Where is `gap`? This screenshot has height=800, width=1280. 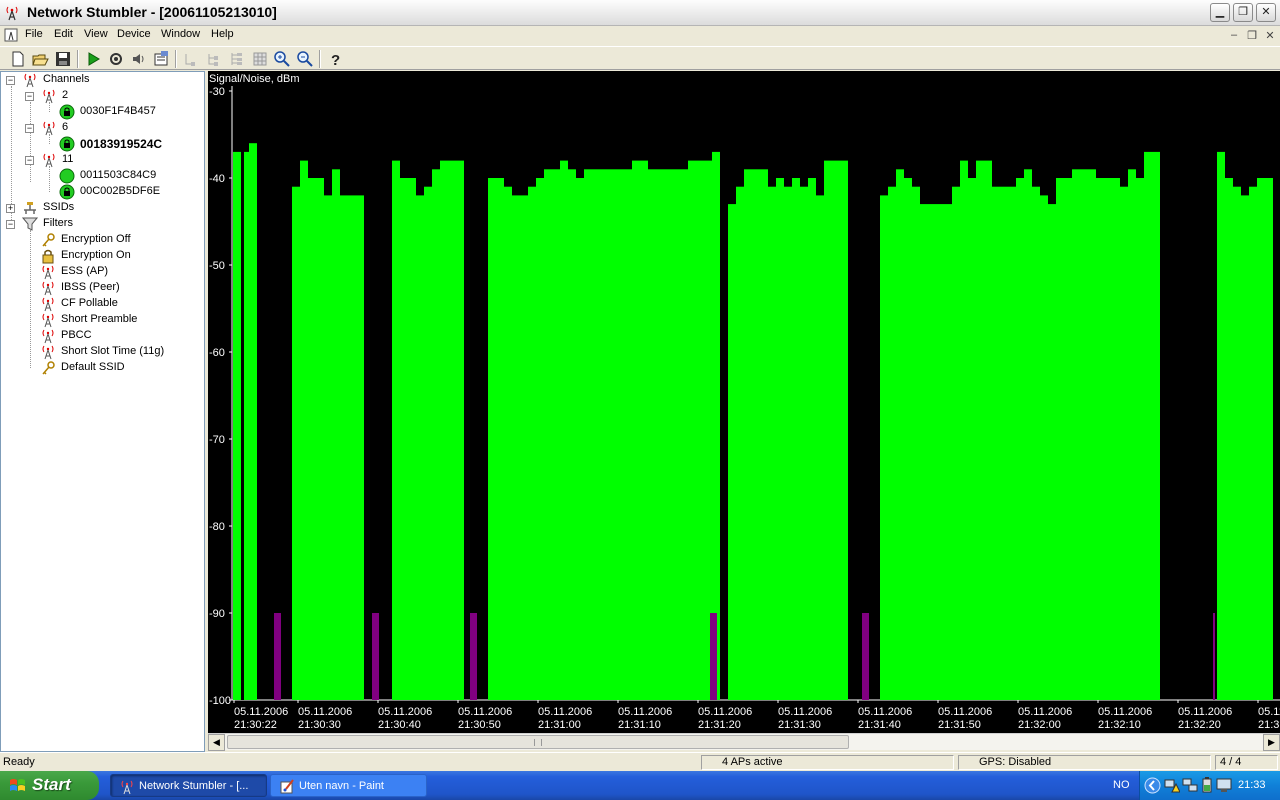 gap is located at coordinates (242, 395).